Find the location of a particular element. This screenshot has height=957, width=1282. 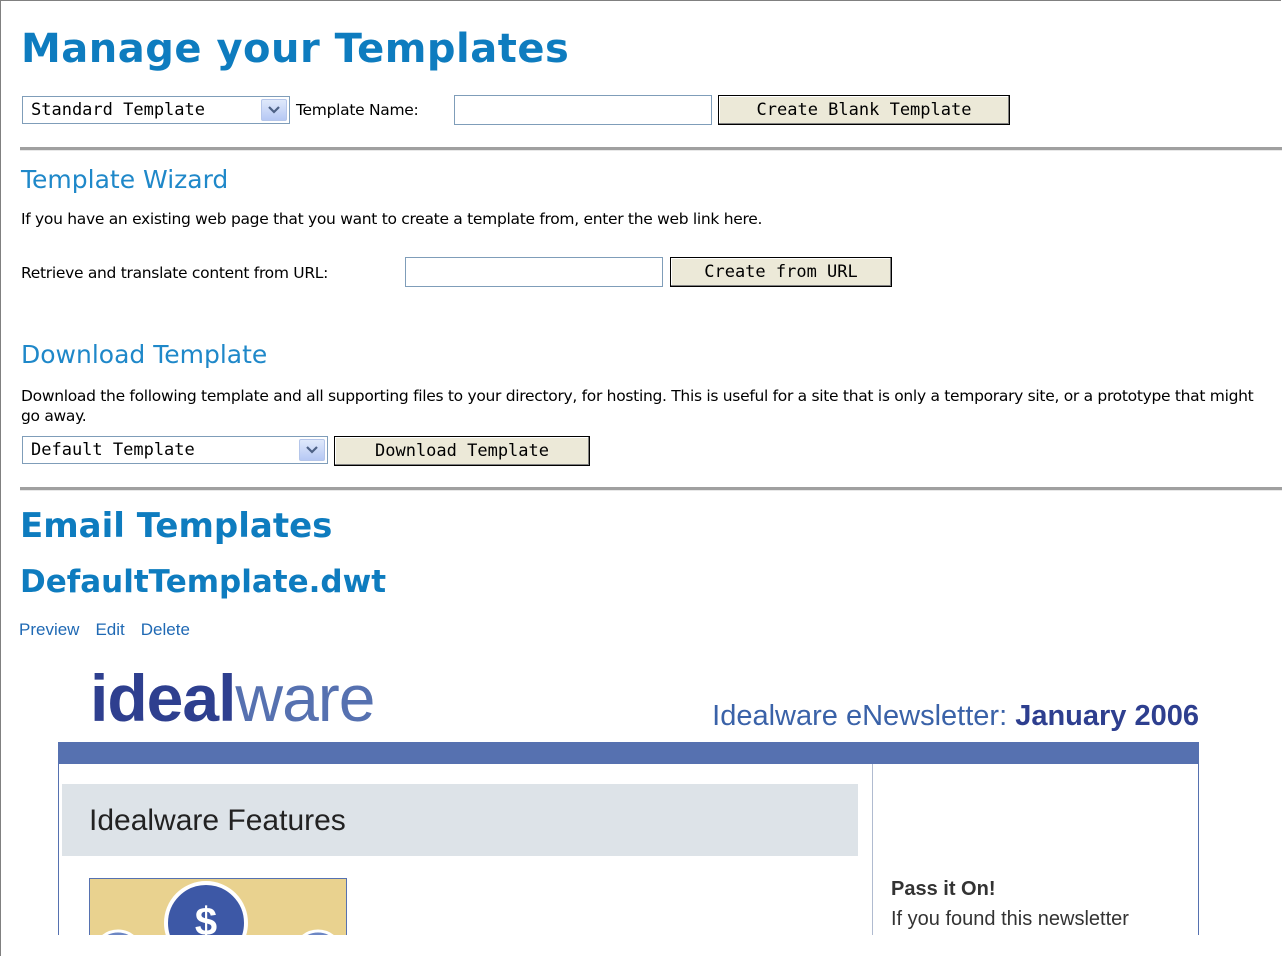

header-bar is located at coordinates (628, 753).